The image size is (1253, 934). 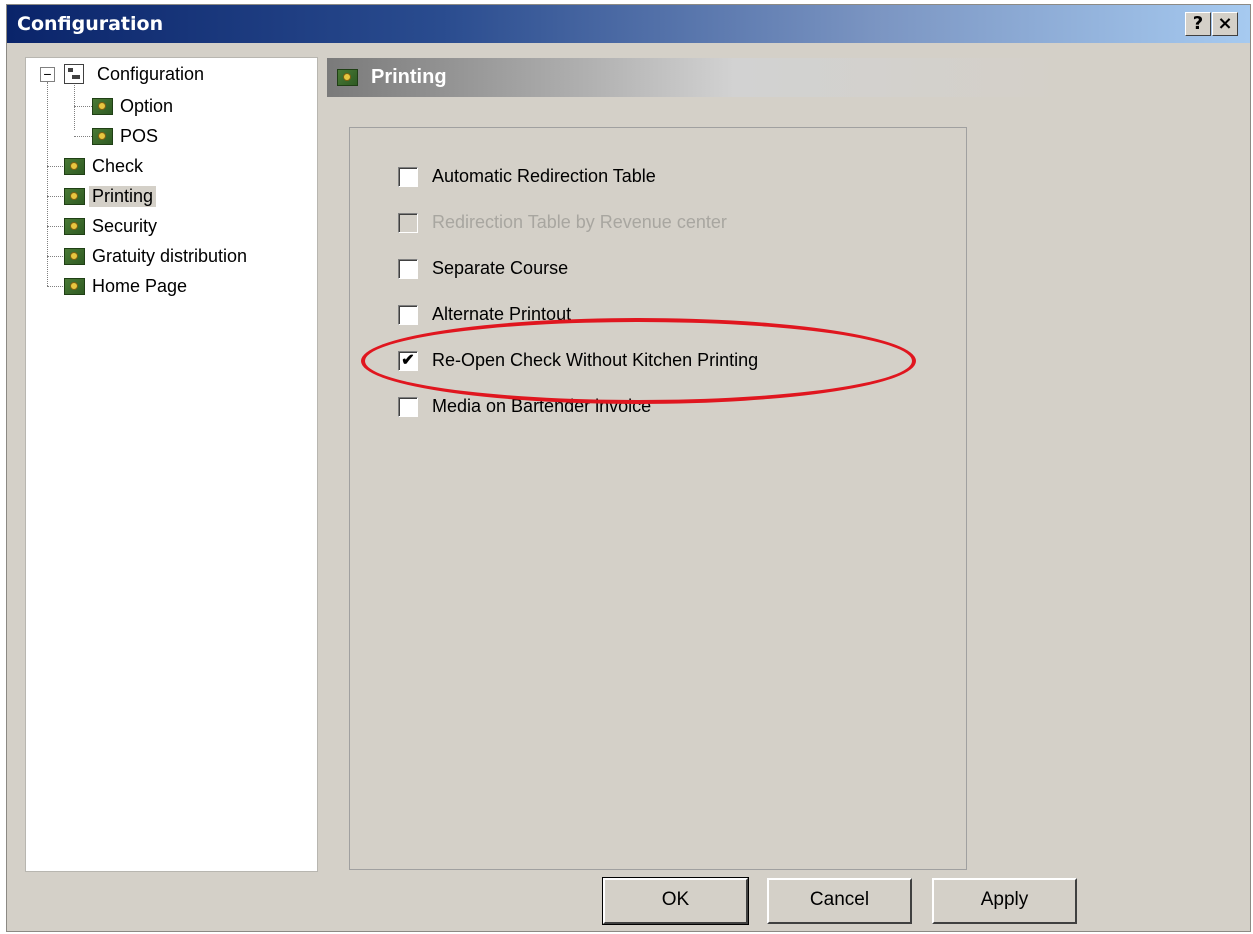 I want to click on tree-item-label: Printing, so click(x=123, y=196).